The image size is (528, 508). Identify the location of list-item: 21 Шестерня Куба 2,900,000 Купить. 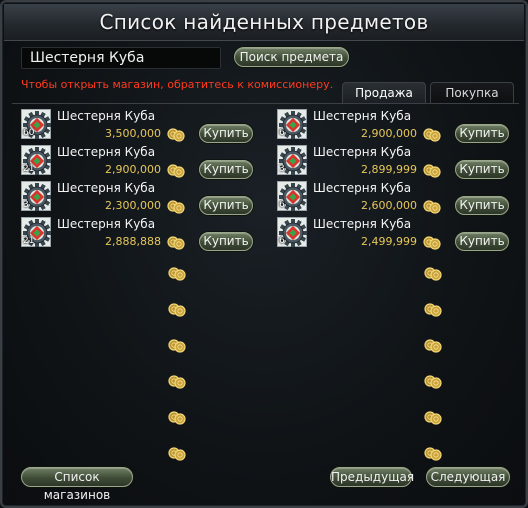
(141, 161).